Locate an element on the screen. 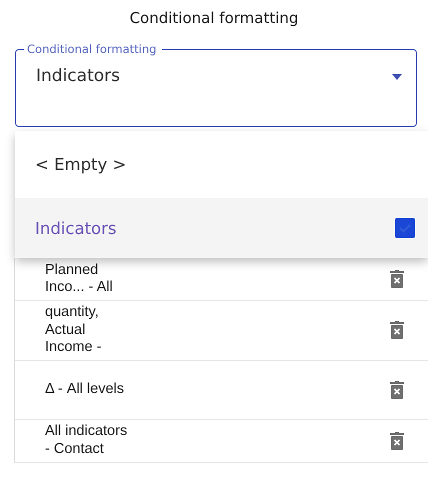  menu-option: < Empty > is located at coordinates (221, 164).